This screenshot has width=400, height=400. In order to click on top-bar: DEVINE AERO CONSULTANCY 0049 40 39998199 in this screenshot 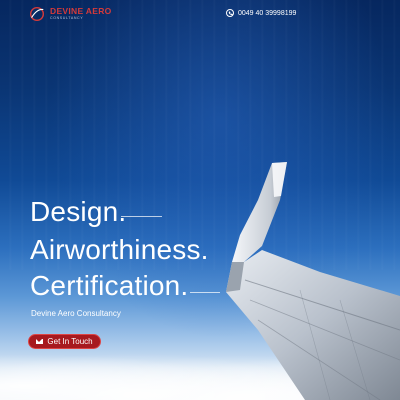, I will do `click(200, 14)`.